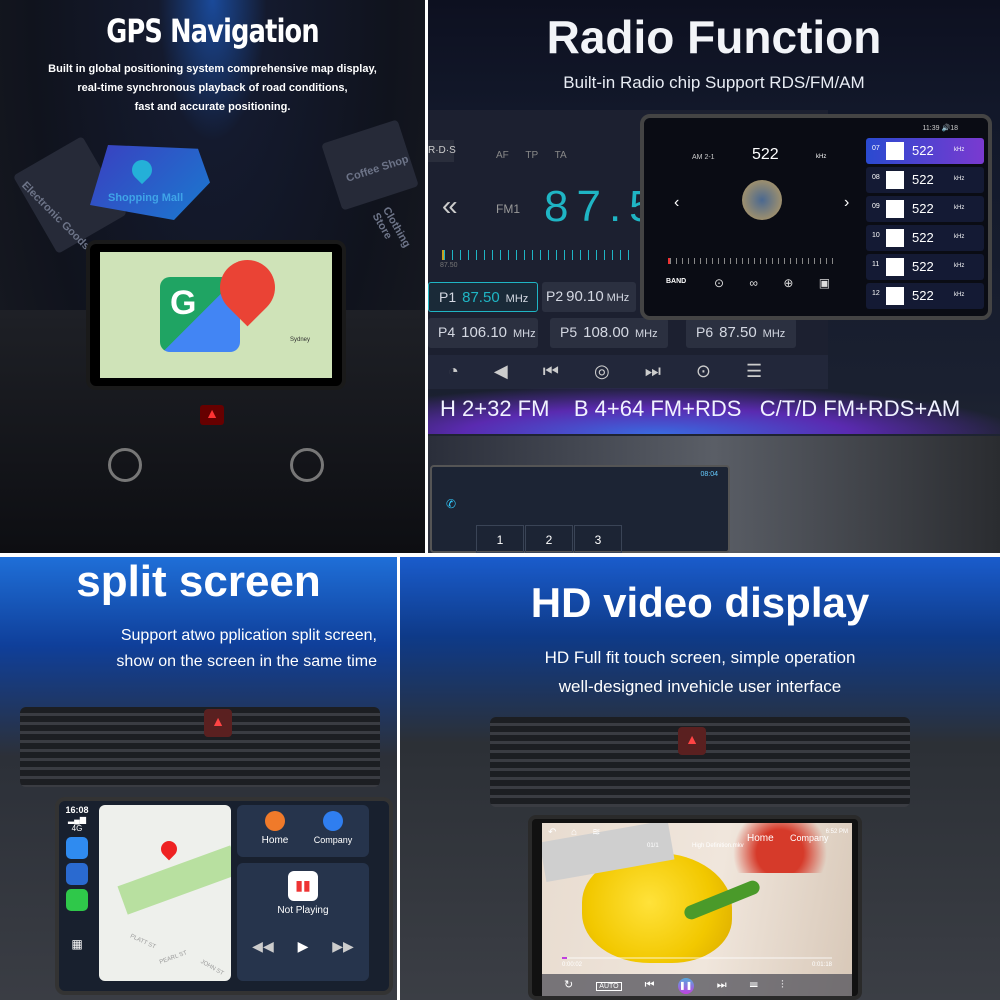  I want to click on speaker-icon: ◀, so click(501, 371).